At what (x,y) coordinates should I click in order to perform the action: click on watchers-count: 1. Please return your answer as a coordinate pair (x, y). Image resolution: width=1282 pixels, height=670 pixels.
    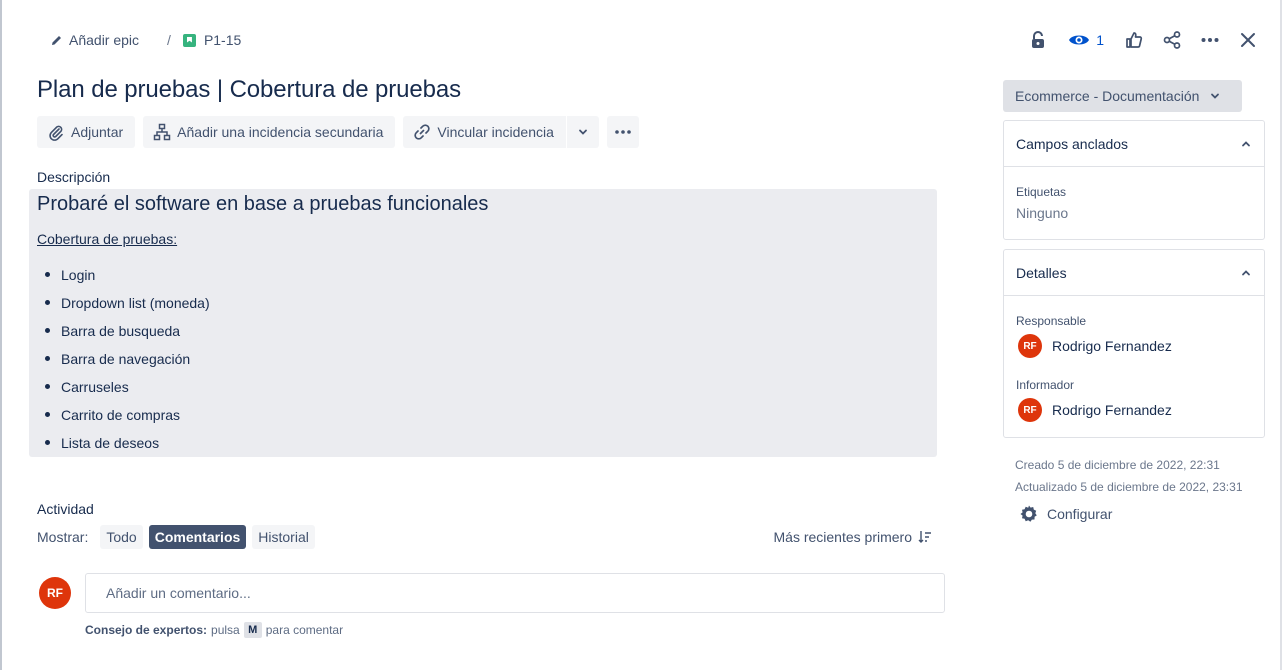
    Looking at the image, I should click on (1100, 40).